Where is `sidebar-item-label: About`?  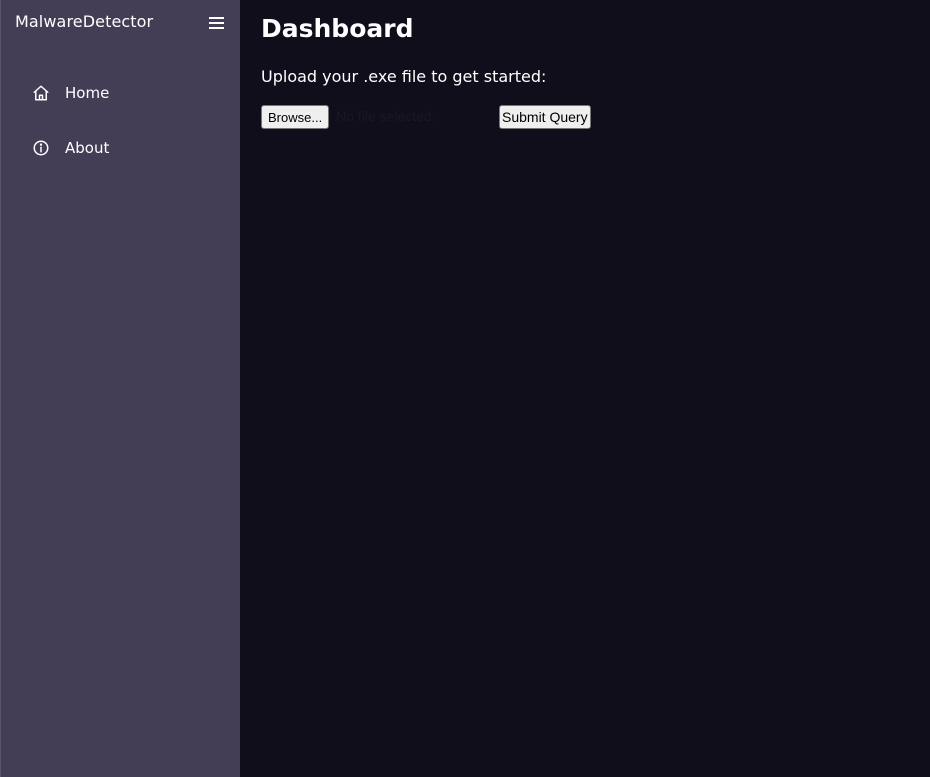
sidebar-item-label: About is located at coordinates (87, 148).